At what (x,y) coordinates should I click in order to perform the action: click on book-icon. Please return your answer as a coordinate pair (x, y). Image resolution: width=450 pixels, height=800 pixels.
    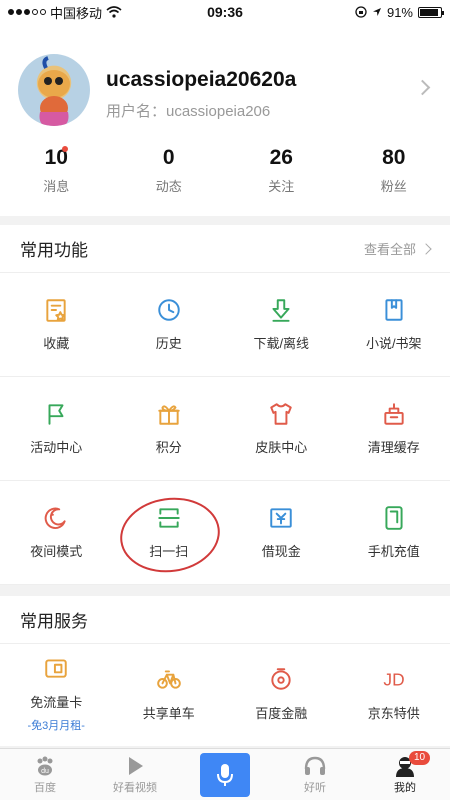
    Looking at the image, I should click on (394, 310).